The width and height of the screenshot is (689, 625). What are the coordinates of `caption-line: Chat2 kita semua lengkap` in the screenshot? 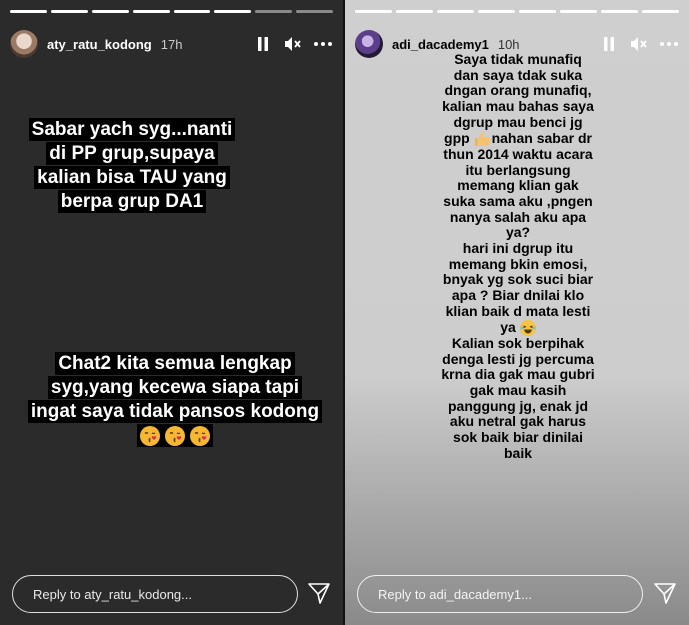 It's located at (175, 363).